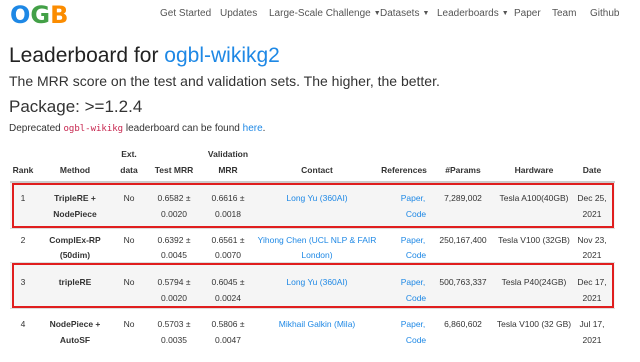 Image resolution: width=640 pixels, height=362 pixels. I want to click on ogb-logo: OGB, so click(39, 15).